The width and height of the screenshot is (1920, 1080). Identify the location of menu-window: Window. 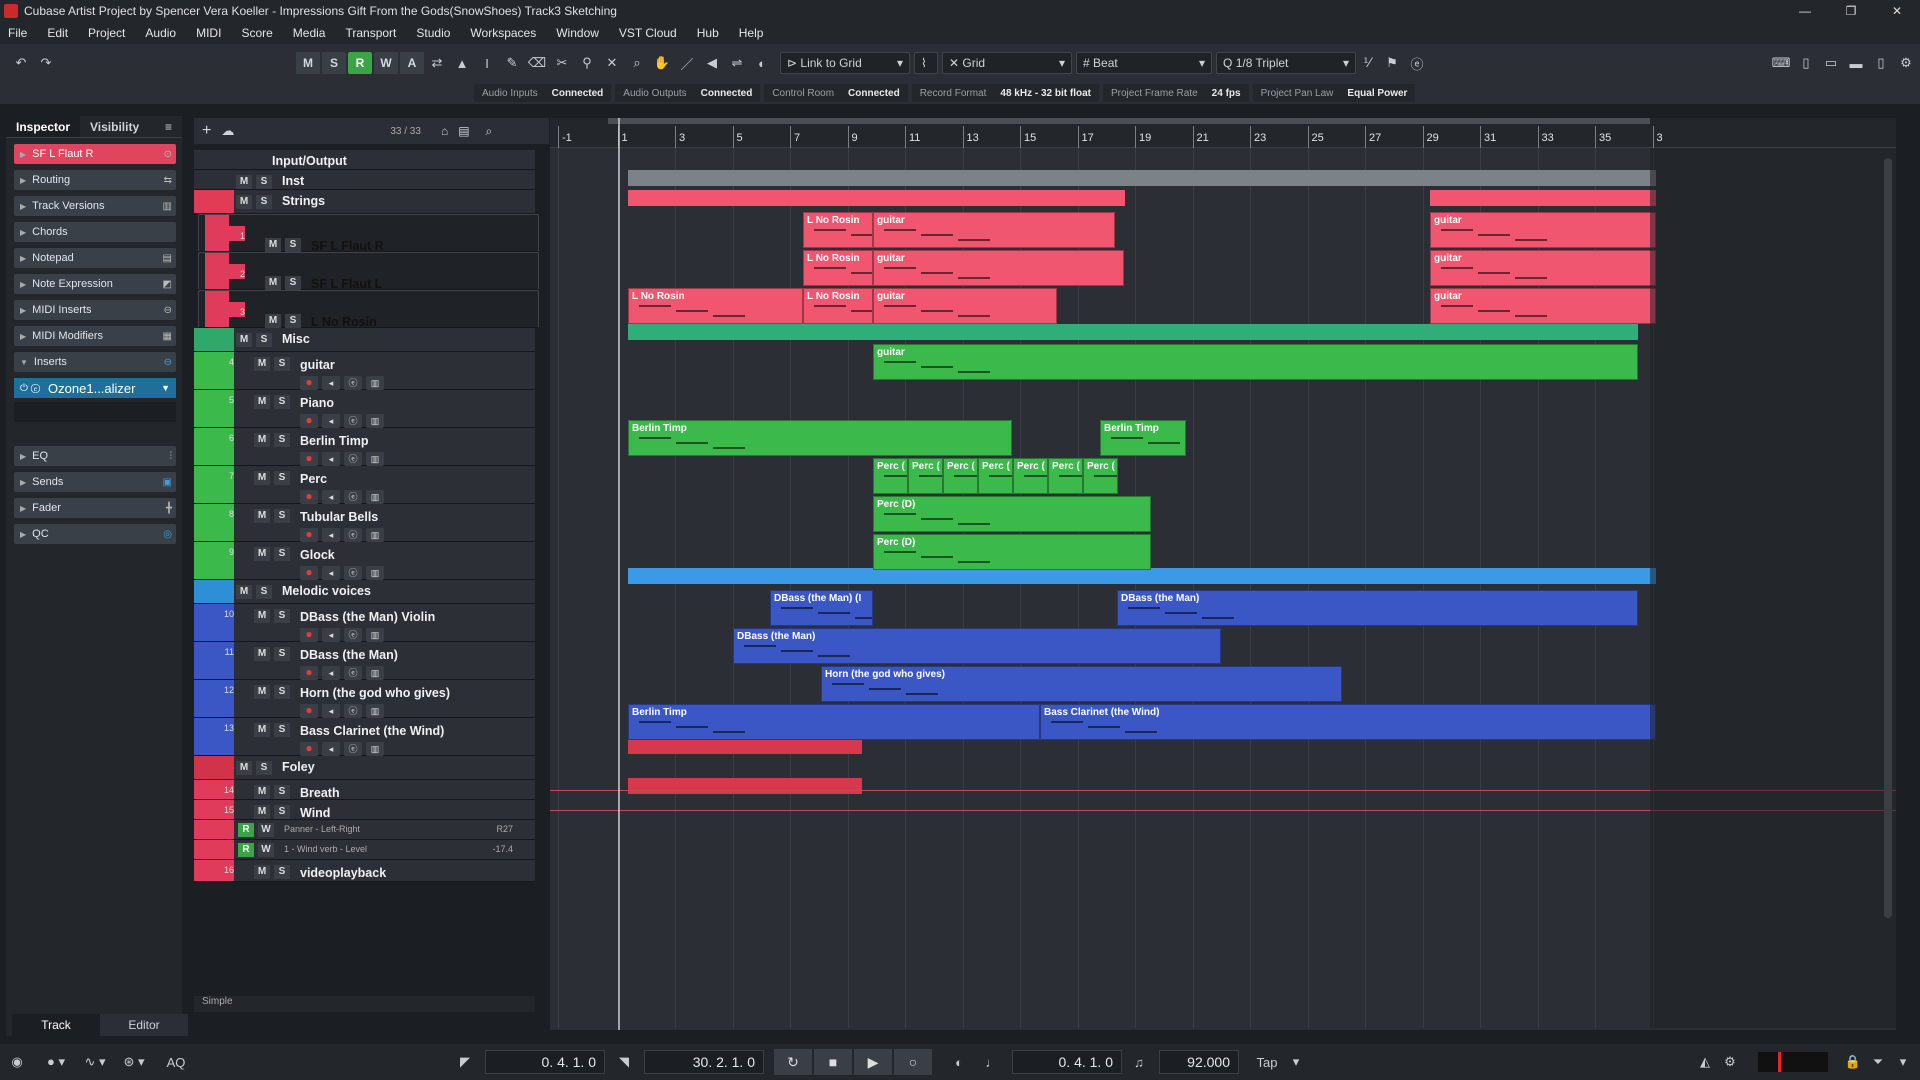
(577, 33).